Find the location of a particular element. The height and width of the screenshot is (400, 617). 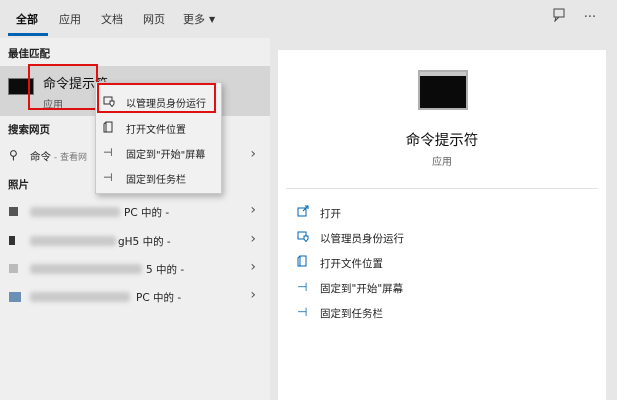

tab-more: 更多 ▼ is located at coordinates (199, 19).